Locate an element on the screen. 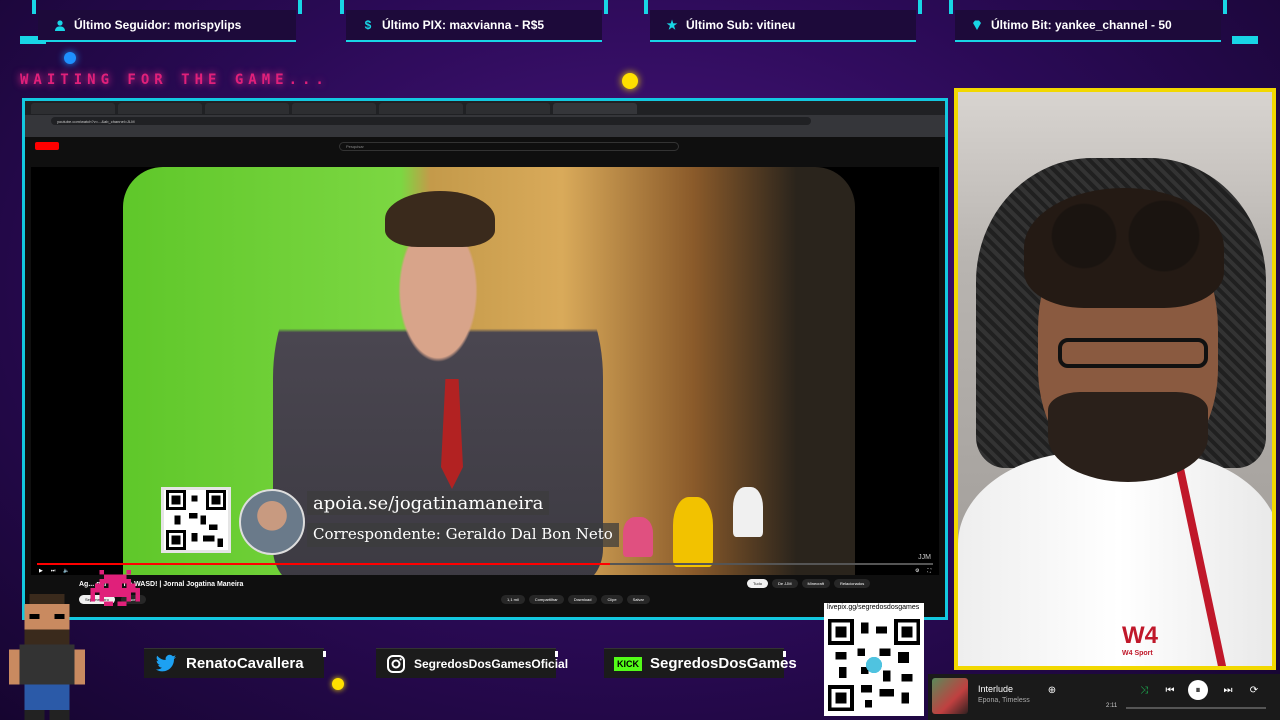 The width and height of the screenshot is (1280, 720). player-controls: ▶ ⏭ 🔈 ⚙ ⛶ is located at coordinates (485, 571).